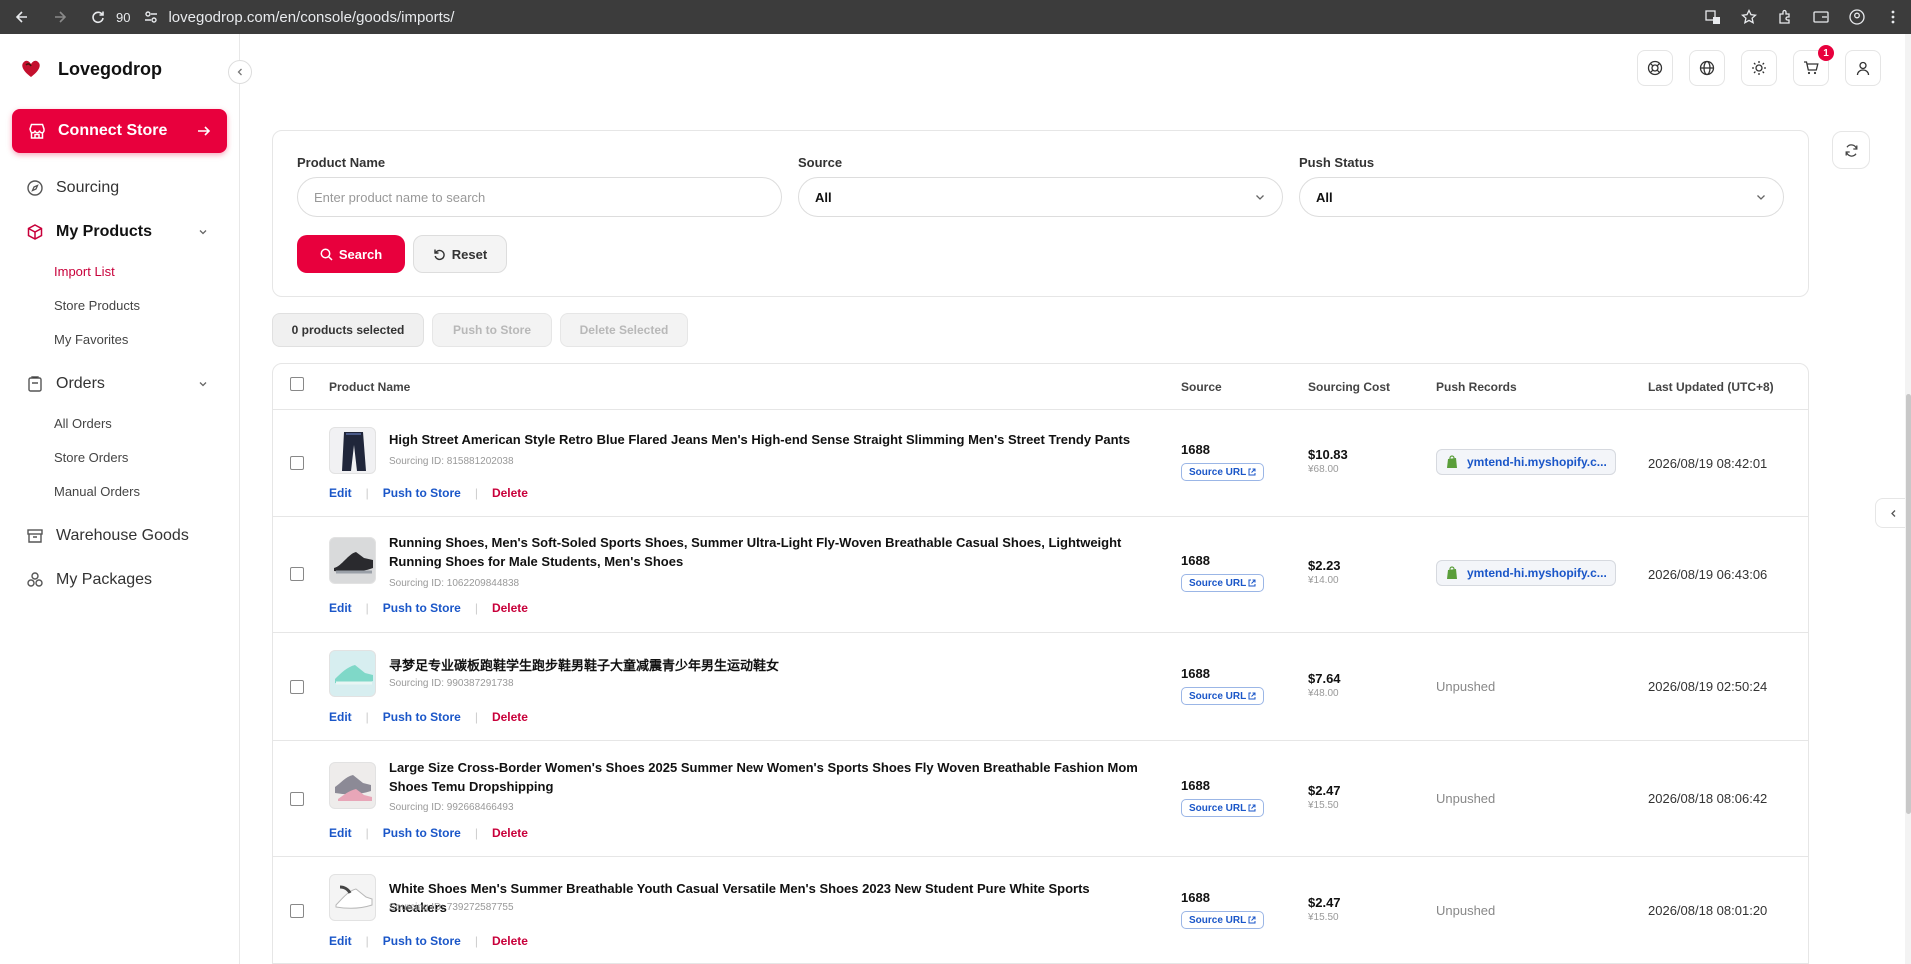 The image size is (1911, 964). I want to click on push-selected-button: Push to Store, so click(492, 330).